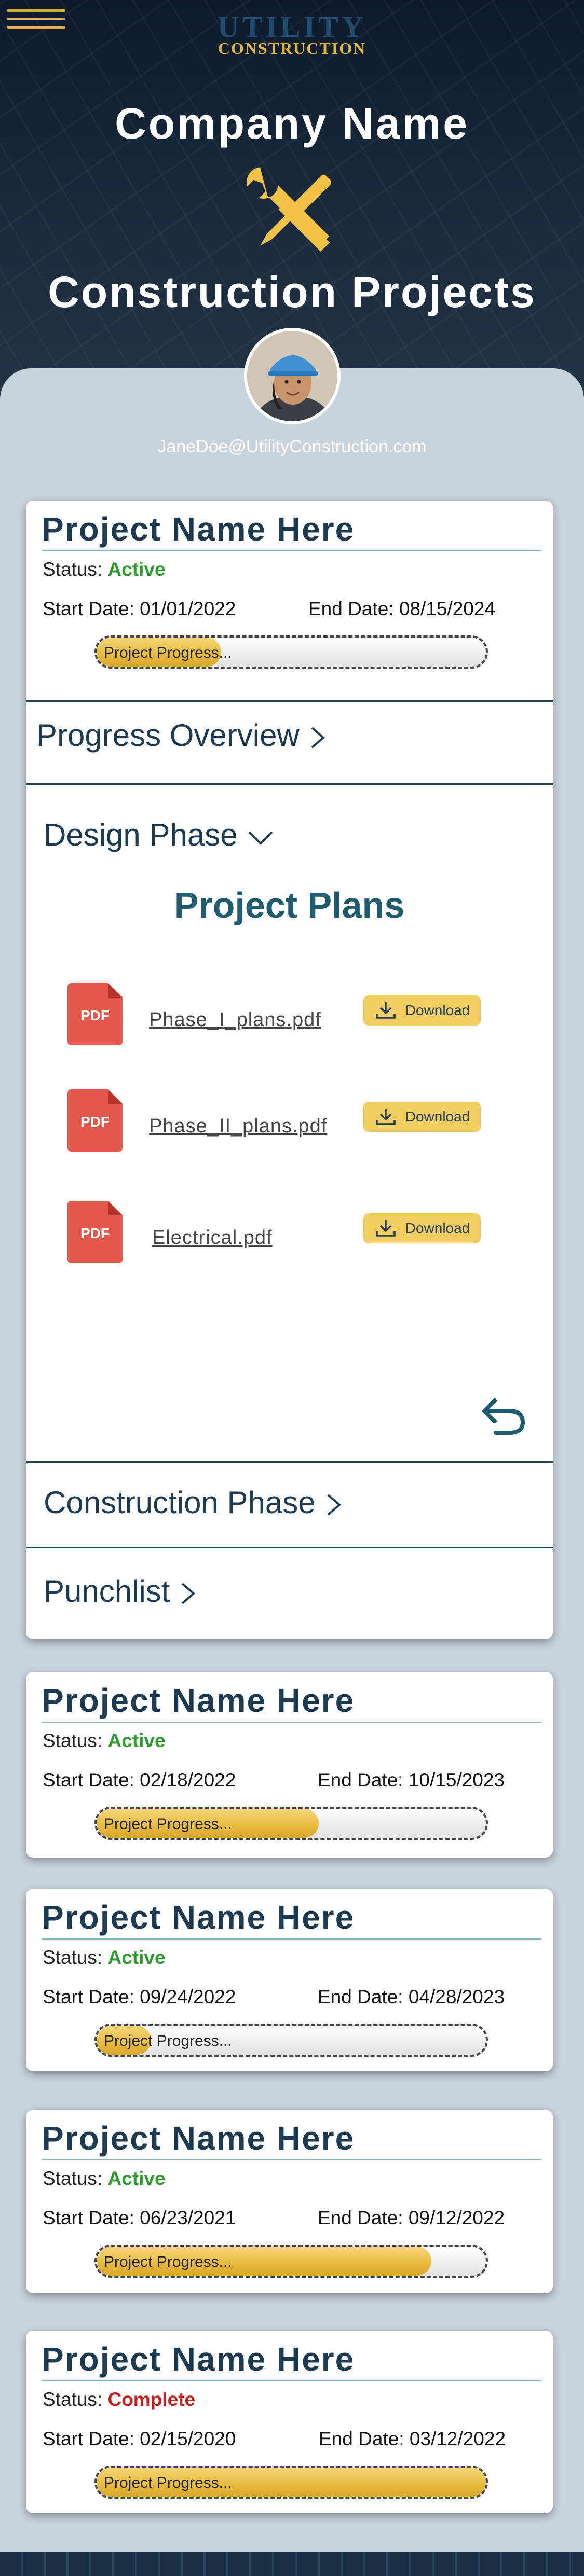 The height and width of the screenshot is (2576, 584). What do you see at coordinates (235, 1020) in the screenshot?
I see `file-link: Phase_I_plans.pdf` at bounding box center [235, 1020].